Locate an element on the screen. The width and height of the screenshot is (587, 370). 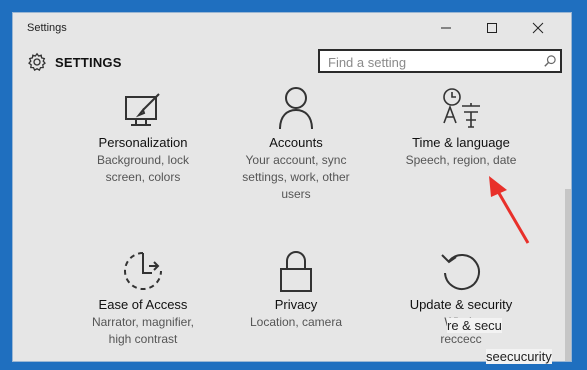
overlay-snippet: seecucurity is located at coordinates (519, 356).